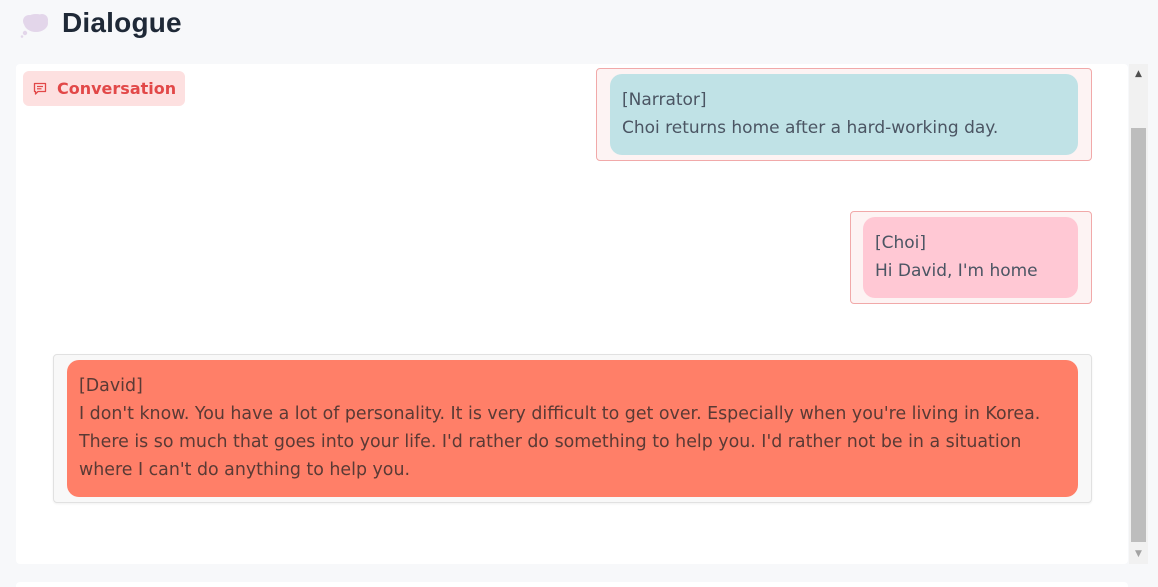  Describe the element at coordinates (1138, 554) in the screenshot. I see `scroll-down-arrow-icon: ▼` at that location.